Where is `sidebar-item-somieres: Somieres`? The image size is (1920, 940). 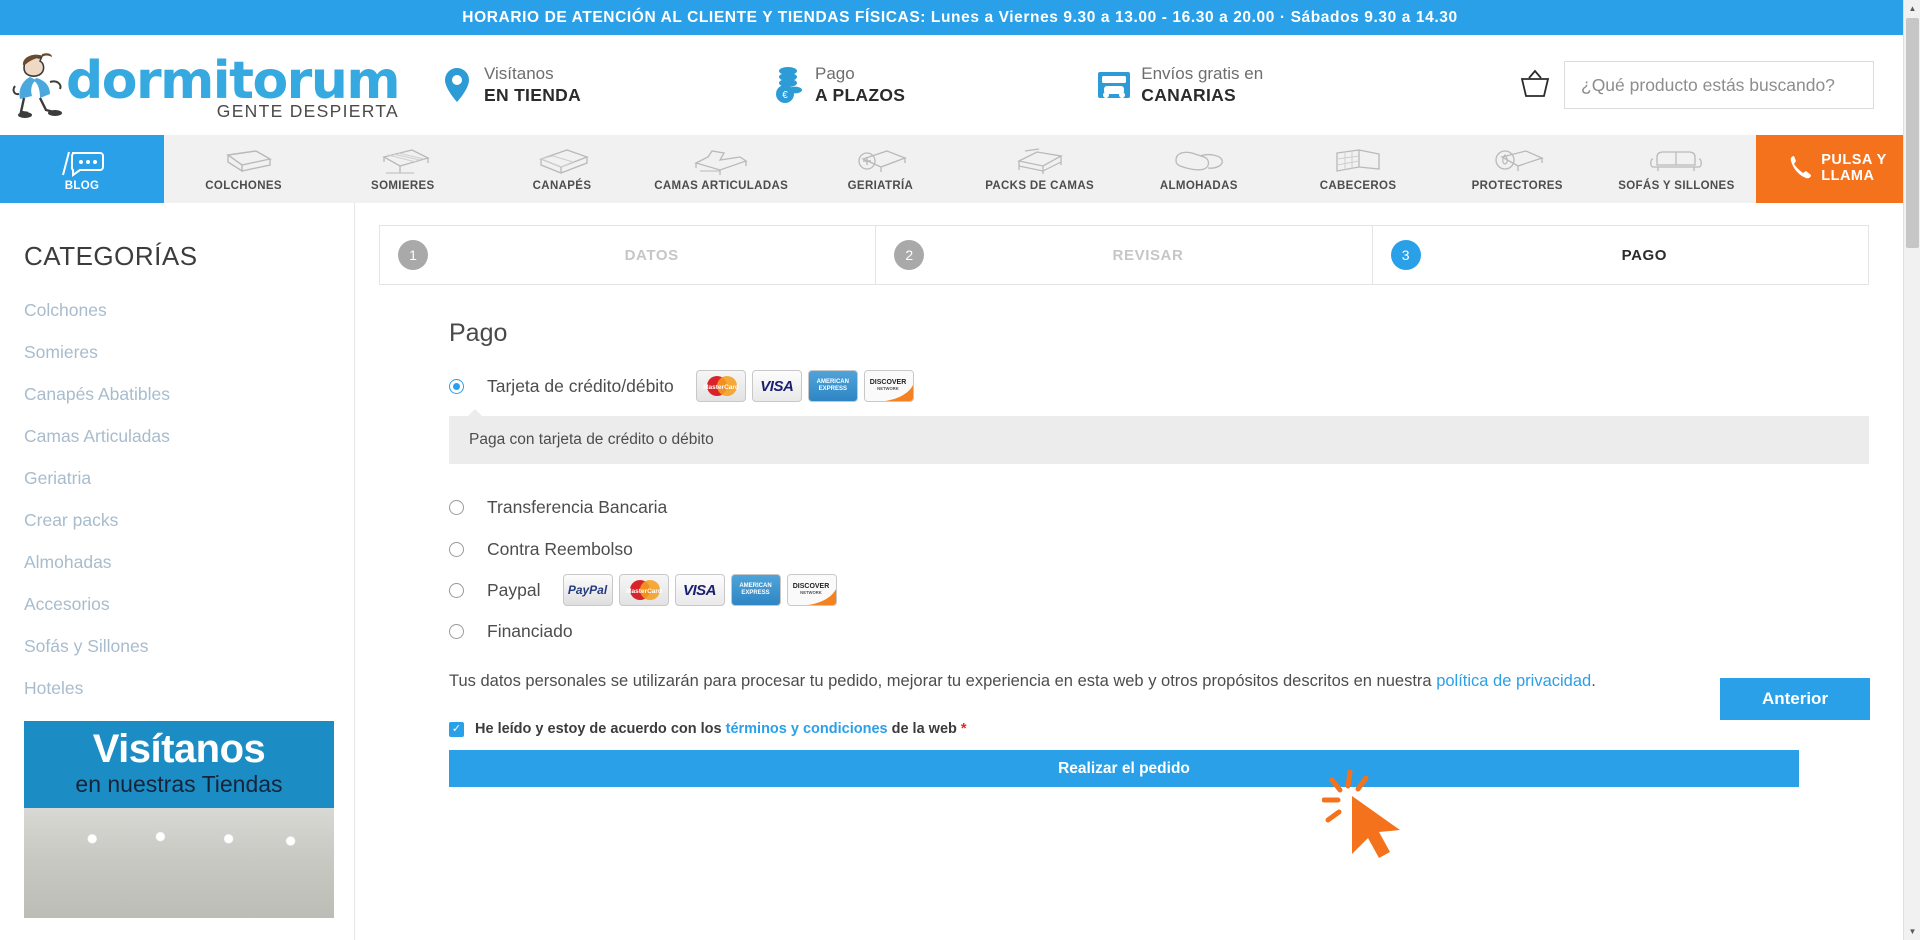 sidebar-item-somieres: Somieres is located at coordinates (189, 352).